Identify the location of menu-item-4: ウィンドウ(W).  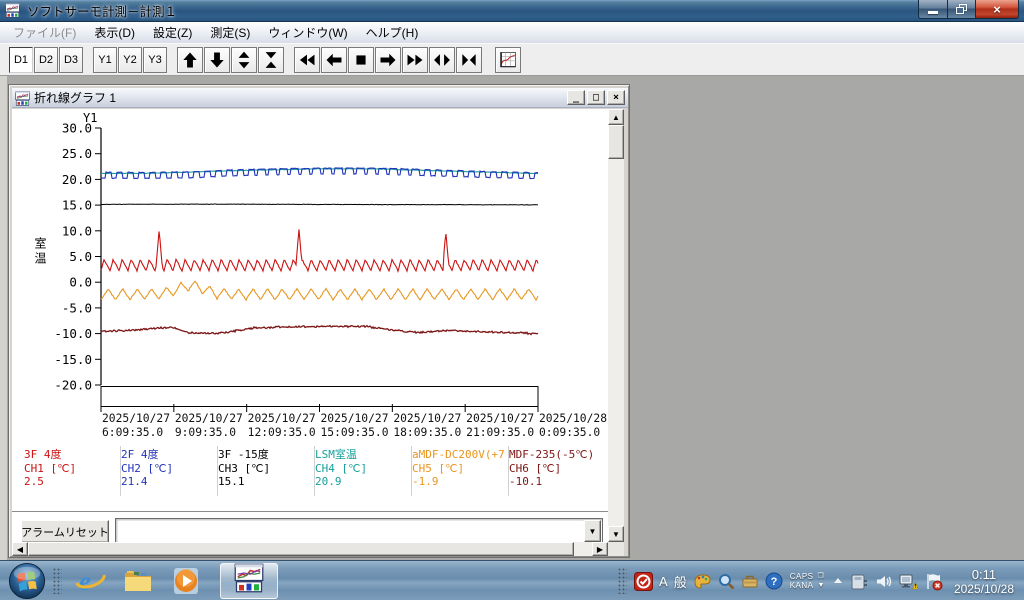
(307, 32).